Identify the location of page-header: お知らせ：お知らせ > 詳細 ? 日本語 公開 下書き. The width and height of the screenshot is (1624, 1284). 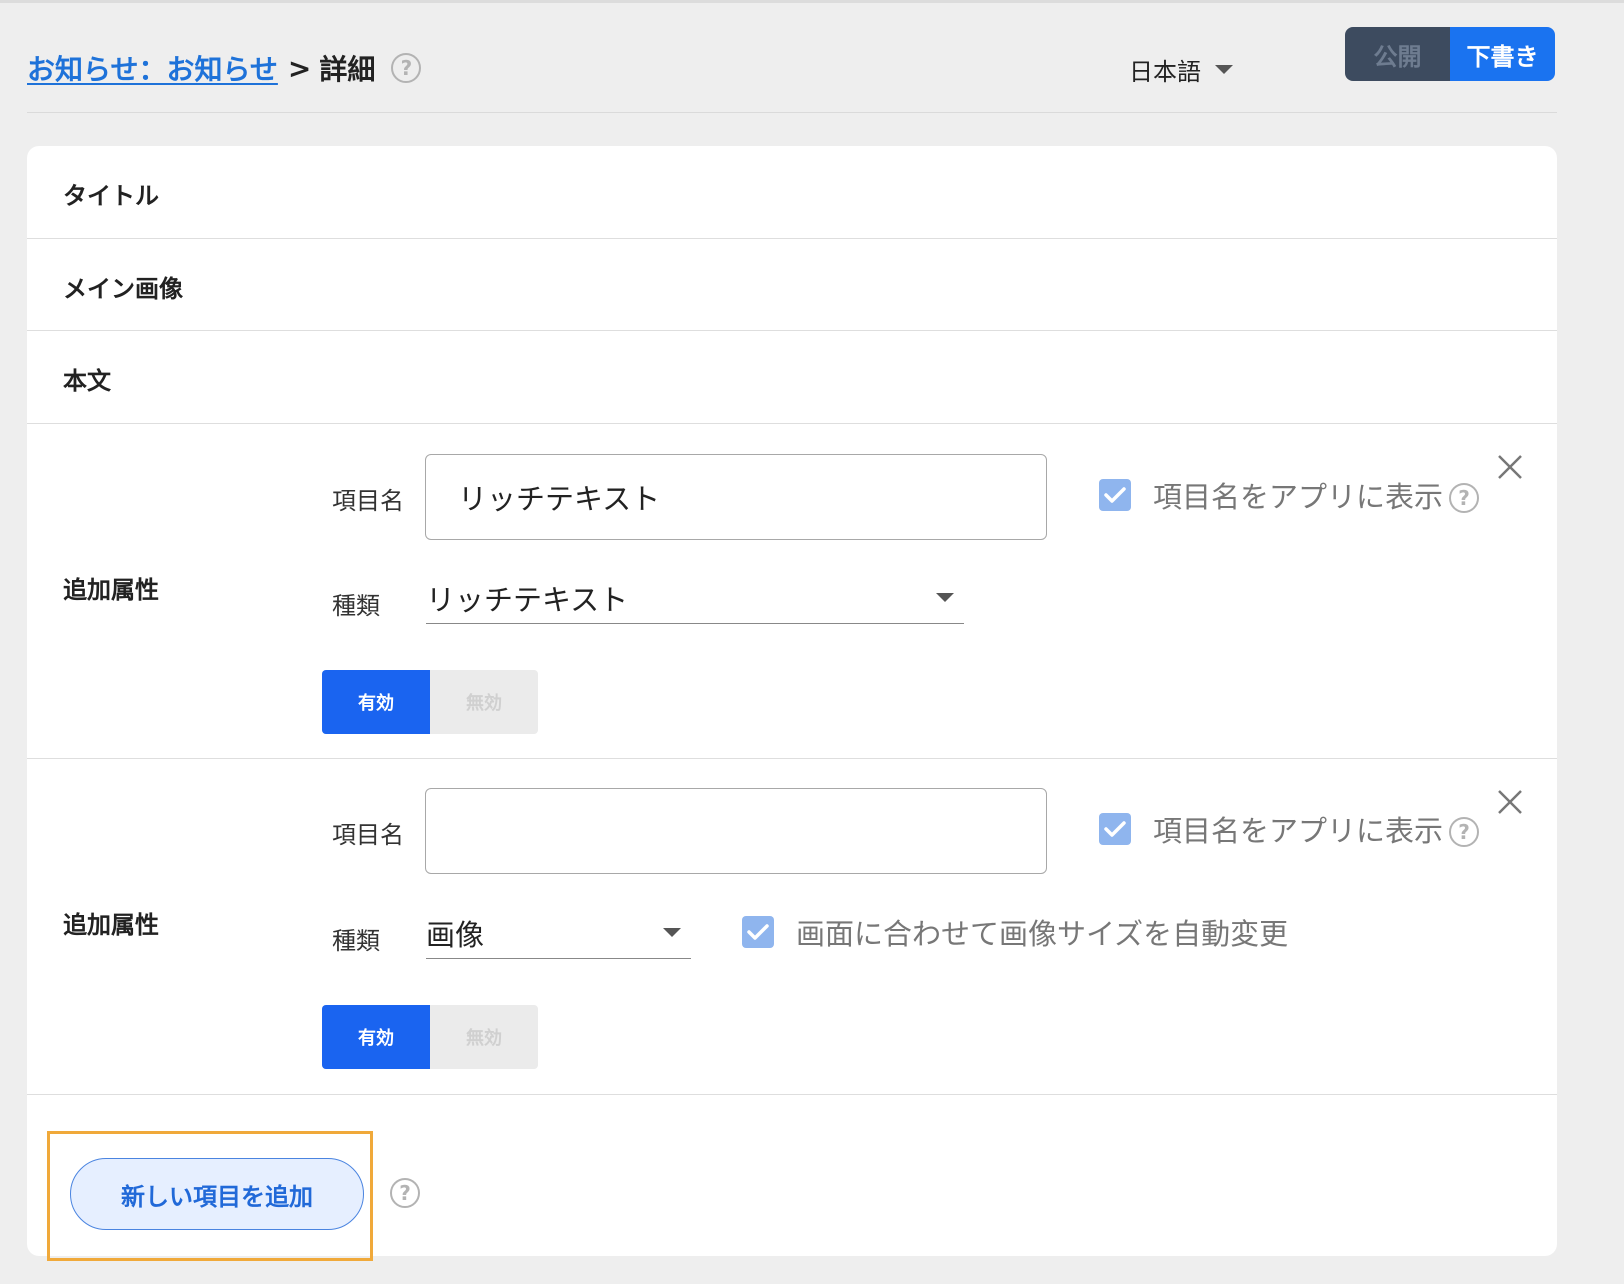
(792, 63).